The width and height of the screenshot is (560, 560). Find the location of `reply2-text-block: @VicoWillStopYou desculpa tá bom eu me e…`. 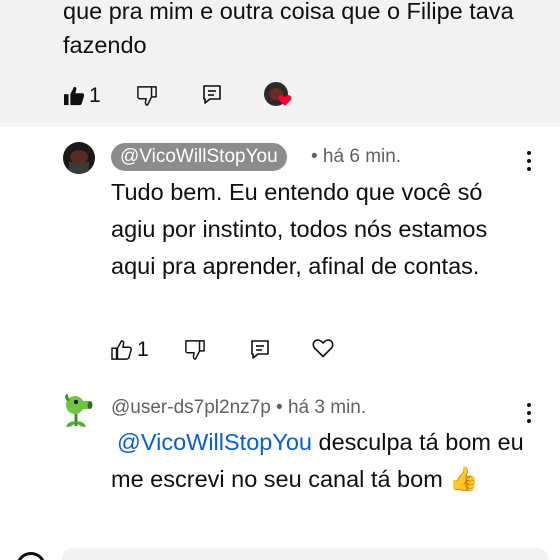

reply2-text-block: @VicoWillStopYou desculpa tá bom eu me e… is located at coordinates (321, 461).